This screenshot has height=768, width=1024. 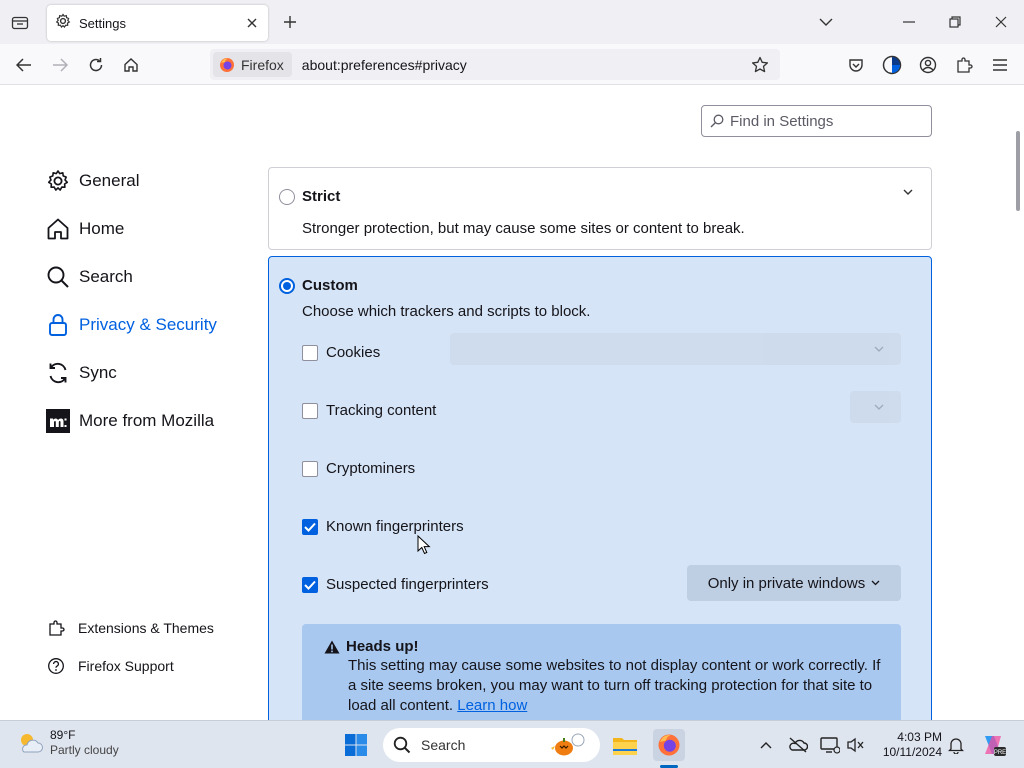 I want to click on list-all-tabs-icon, so click(x=826, y=22).